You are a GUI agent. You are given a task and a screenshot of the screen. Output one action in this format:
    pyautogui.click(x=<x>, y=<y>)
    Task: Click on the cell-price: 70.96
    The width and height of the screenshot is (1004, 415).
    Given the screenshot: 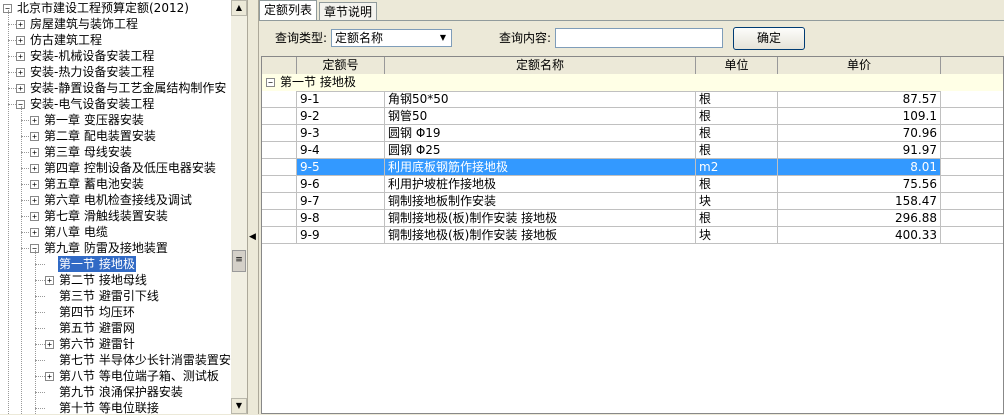 What is the action you would take?
    pyautogui.click(x=859, y=133)
    